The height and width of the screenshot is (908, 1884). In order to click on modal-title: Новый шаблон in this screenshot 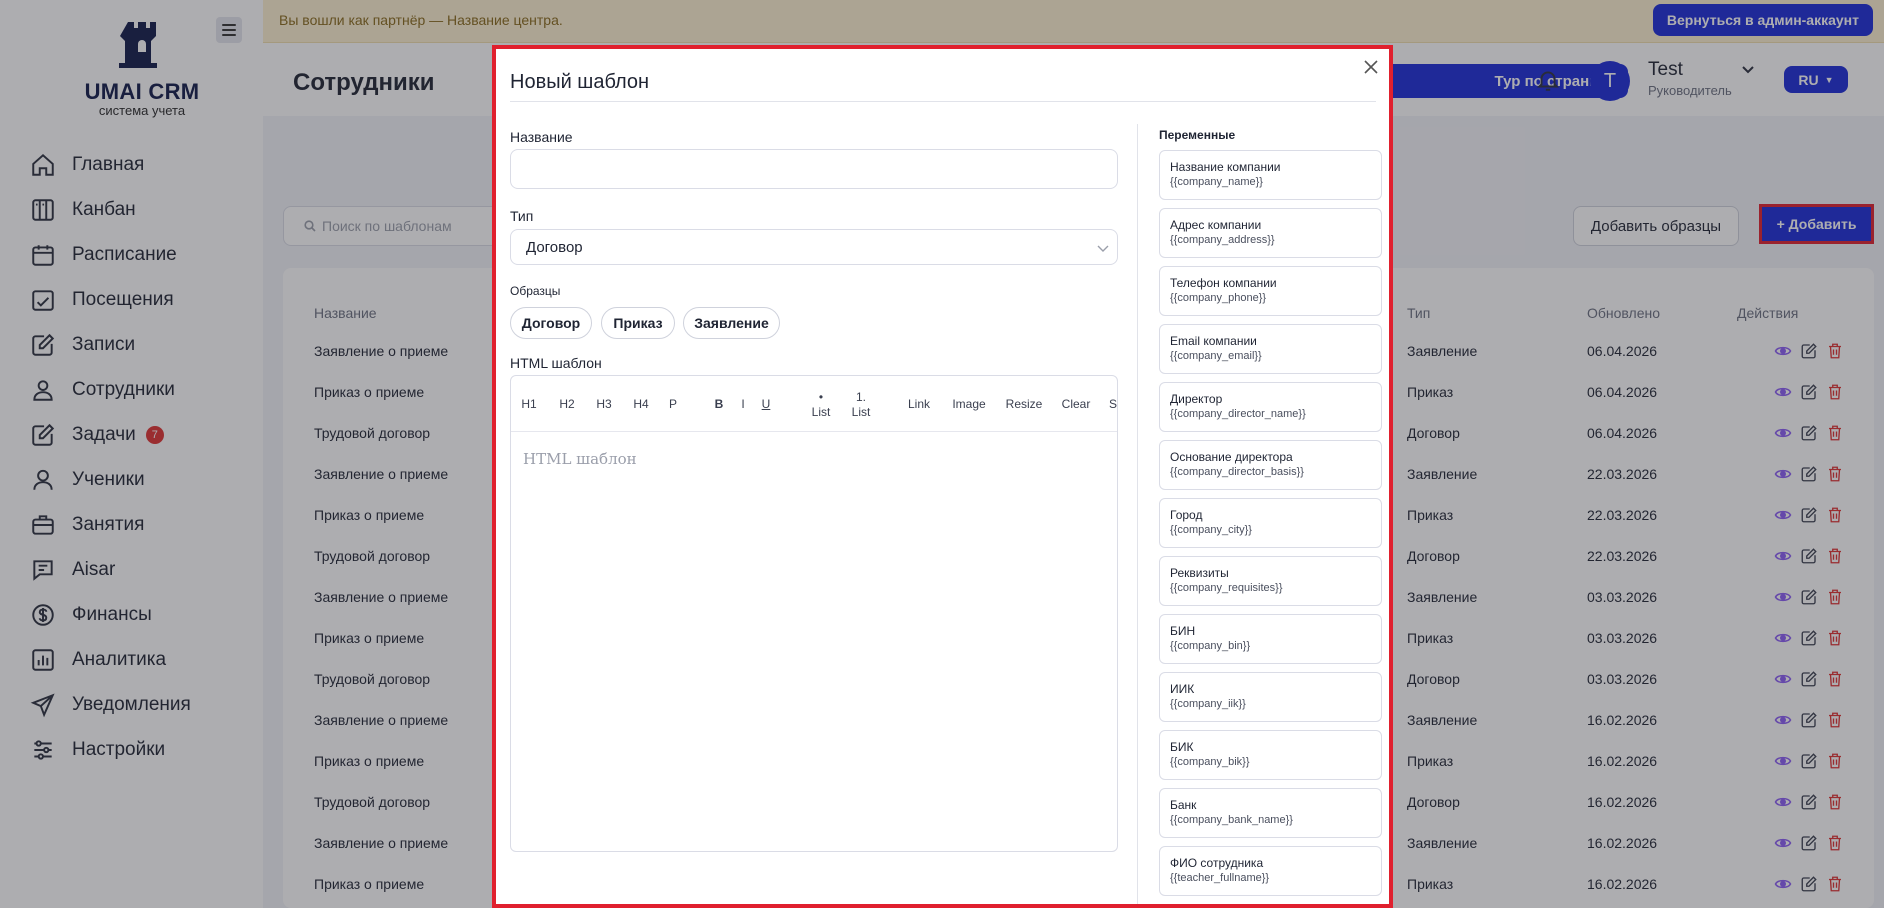, I will do `click(580, 82)`.